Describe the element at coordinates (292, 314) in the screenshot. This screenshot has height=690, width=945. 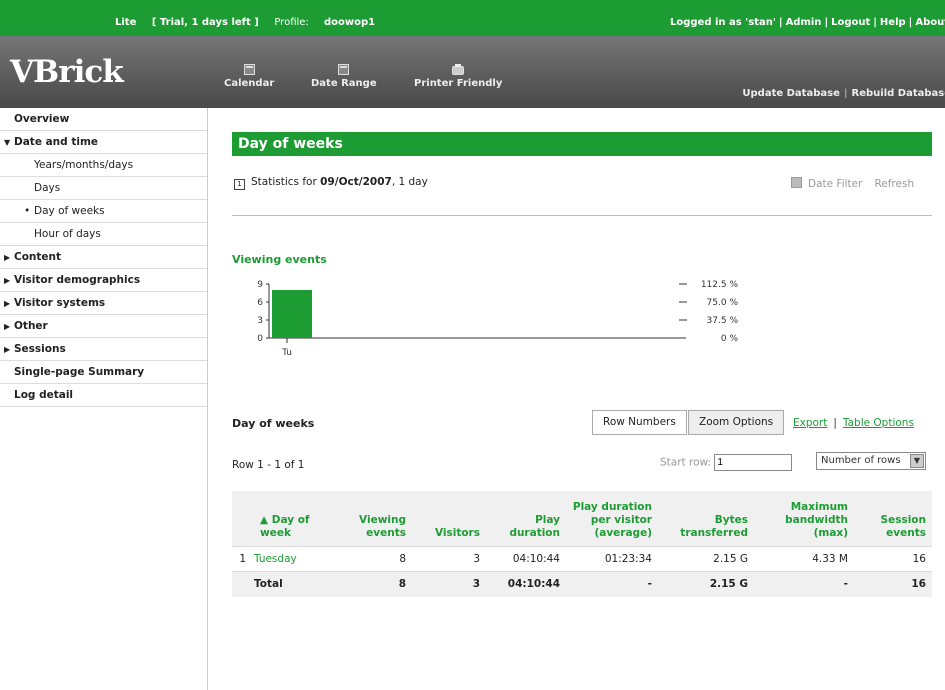
I see `bar` at that location.